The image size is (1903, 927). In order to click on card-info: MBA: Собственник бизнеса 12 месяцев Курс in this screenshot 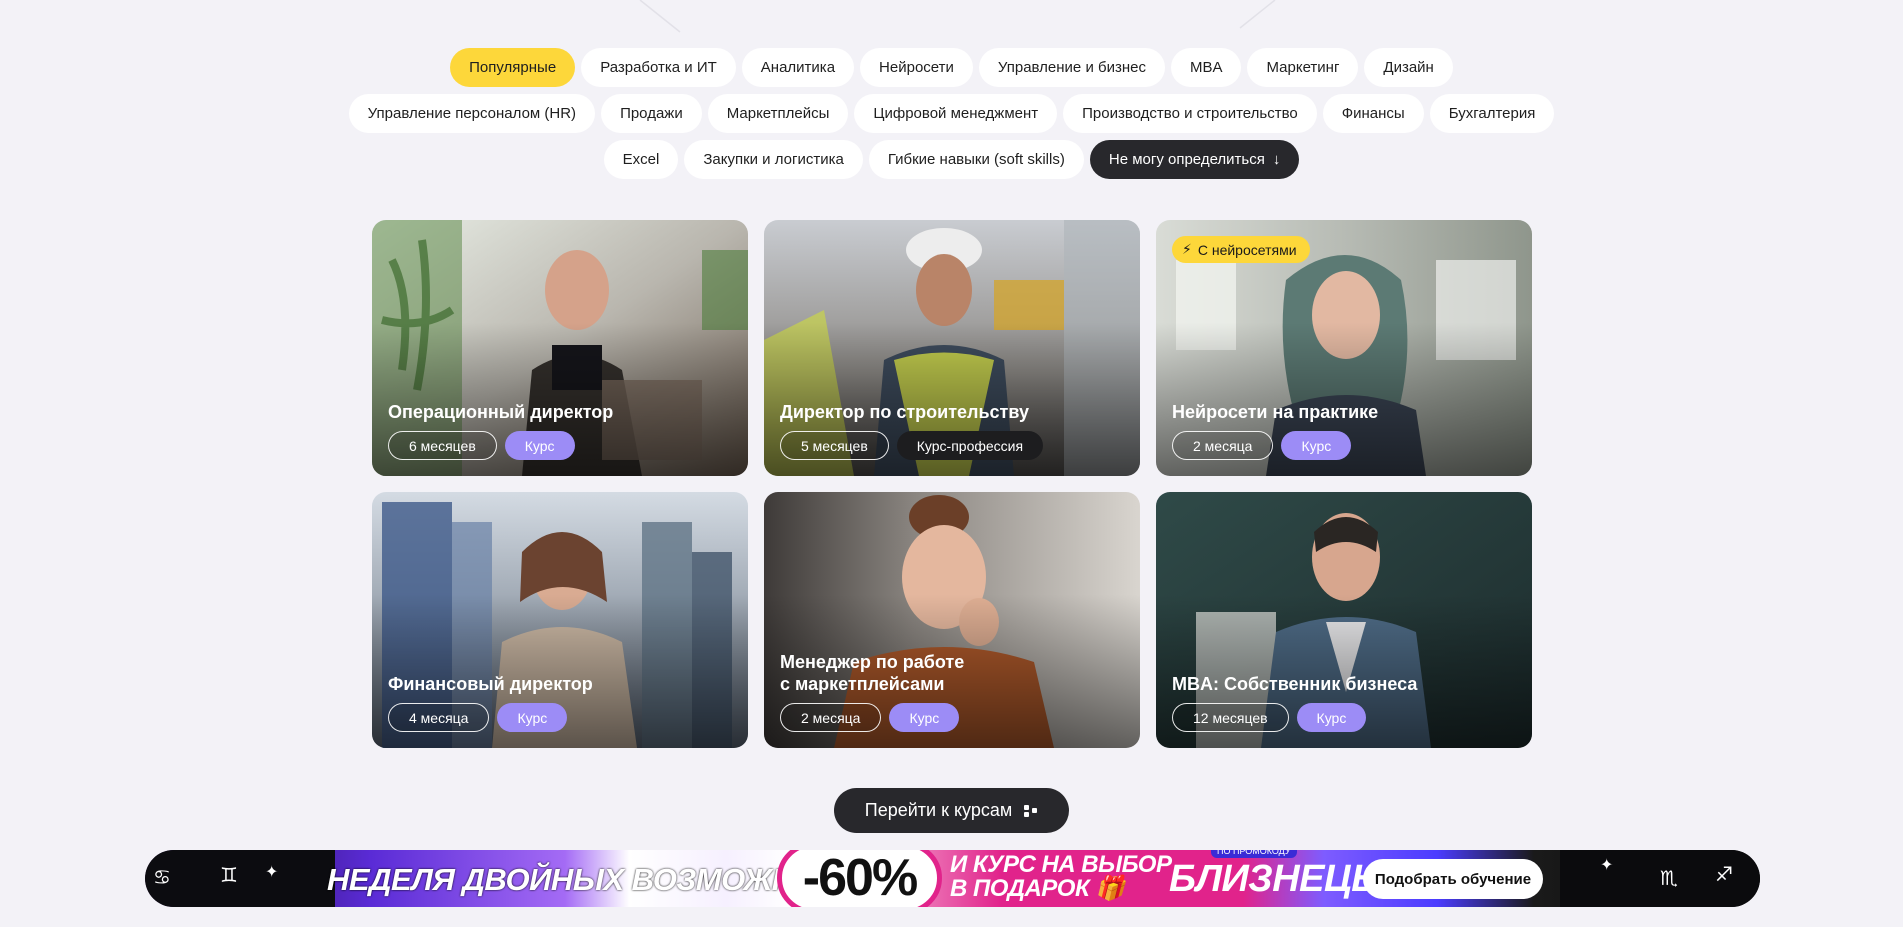, I will do `click(1344, 702)`.